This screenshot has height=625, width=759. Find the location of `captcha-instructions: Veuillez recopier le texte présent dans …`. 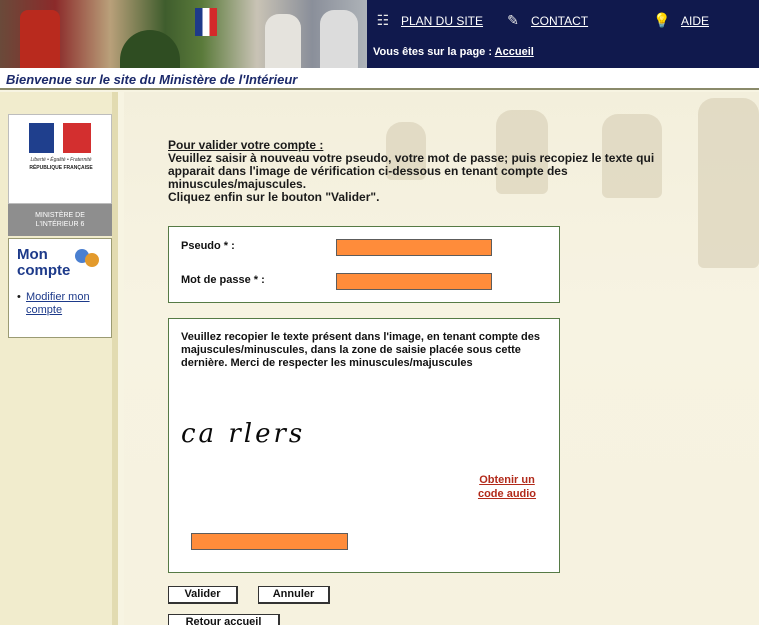

captcha-instructions: Veuillez recopier le texte présent dans … is located at coordinates (361, 350).